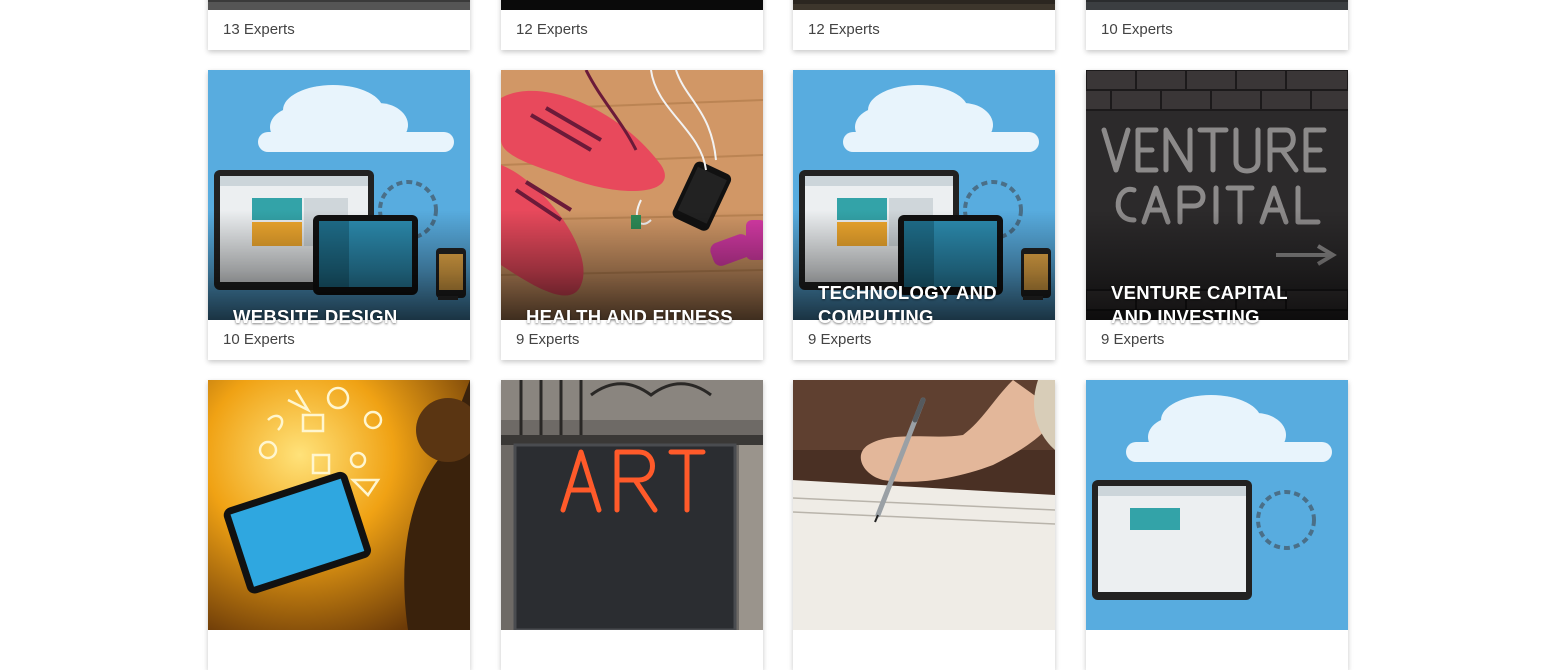 The height and width of the screenshot is (670, 1551). Describe the element at coordinates (259, 29) in the screenshot. I see `expert-count: 13 Experts` at that location.